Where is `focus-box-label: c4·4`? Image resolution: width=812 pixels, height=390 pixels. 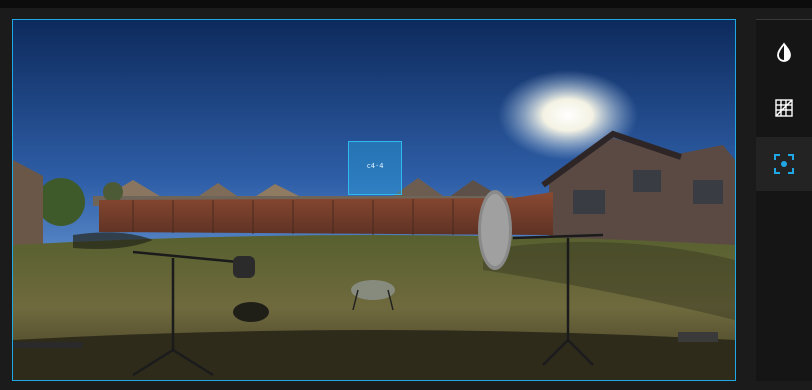
focus-box-label: c4·4 is located at coordinates (375, 166).